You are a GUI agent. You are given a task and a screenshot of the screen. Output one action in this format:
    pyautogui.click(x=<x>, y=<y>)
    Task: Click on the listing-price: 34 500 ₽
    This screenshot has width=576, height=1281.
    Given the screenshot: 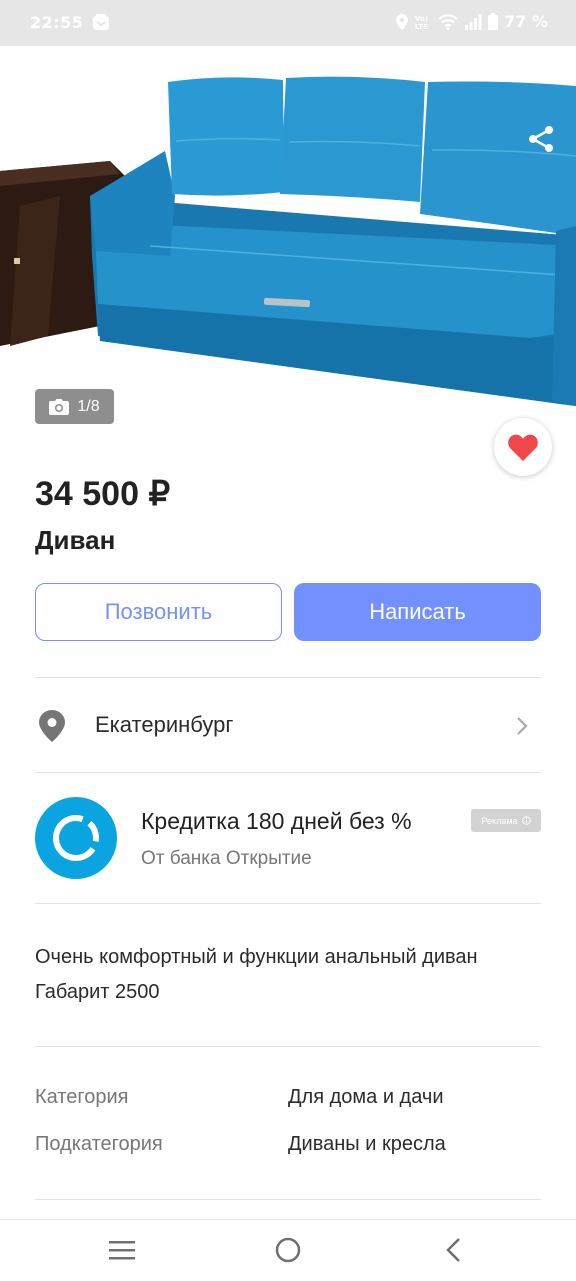 What is the action you would take?
    pyautogui.click(x=103, y=494)
    